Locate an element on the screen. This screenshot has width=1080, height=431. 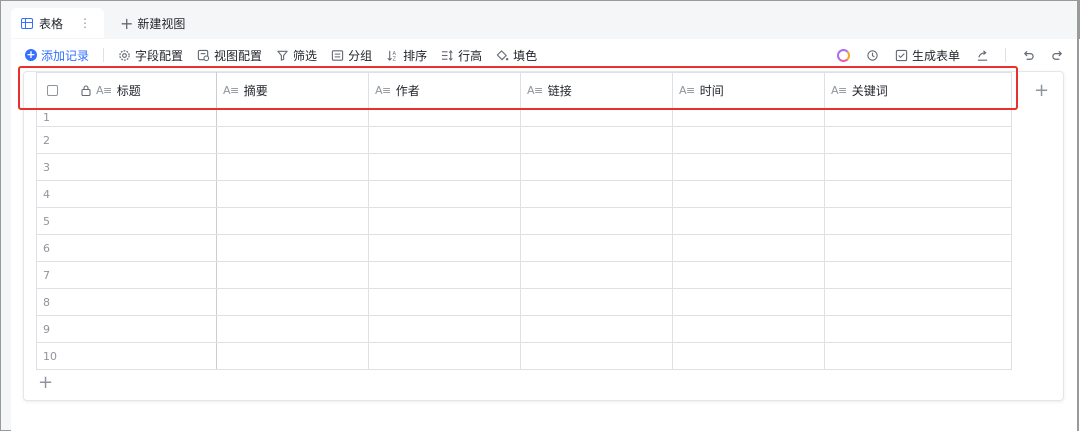
generate-form-button: 生成表单 is located at coordinates (927, 55).